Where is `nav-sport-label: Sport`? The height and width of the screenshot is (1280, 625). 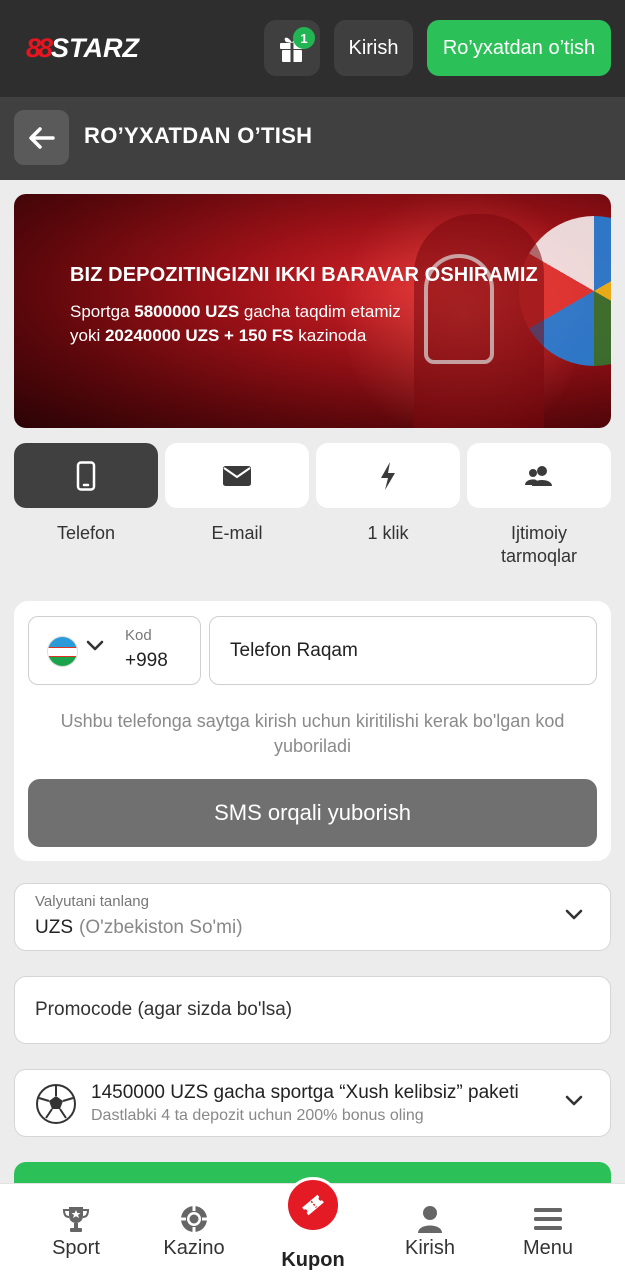 nav-sport-label: Sport is located at coordinates (76, 1248).